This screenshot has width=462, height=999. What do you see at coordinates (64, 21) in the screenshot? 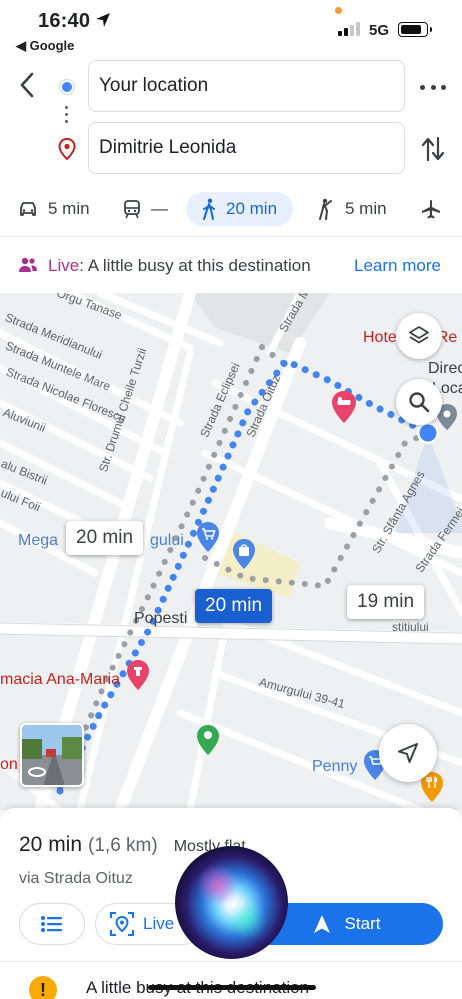
I see `clock: 16:40` at bounding box center [64, 21].